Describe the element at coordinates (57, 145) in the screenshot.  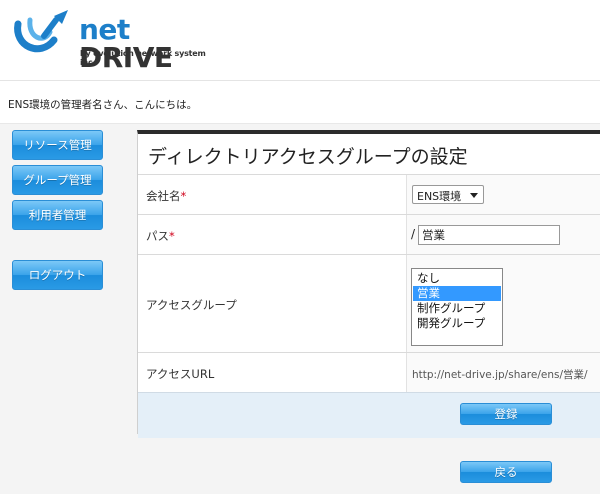
I see `sidebar-item-resource-management: リソース管理` at that location.